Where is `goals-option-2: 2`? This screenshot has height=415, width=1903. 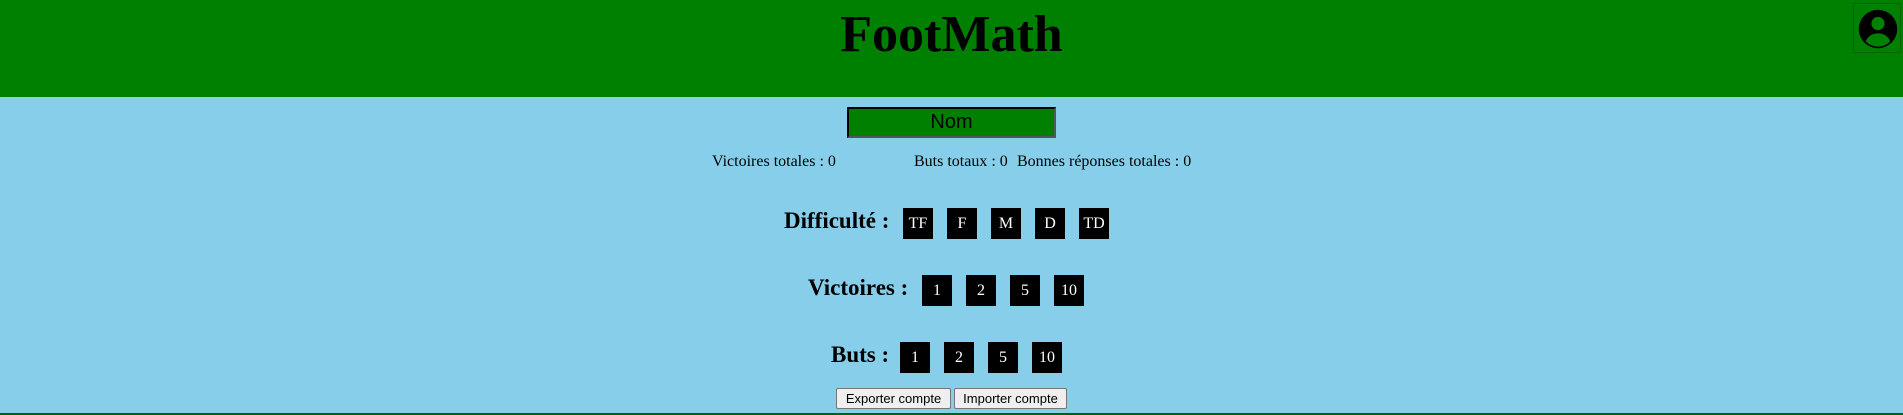
goals-option-2: 2 is located at coordinates (959, 357).